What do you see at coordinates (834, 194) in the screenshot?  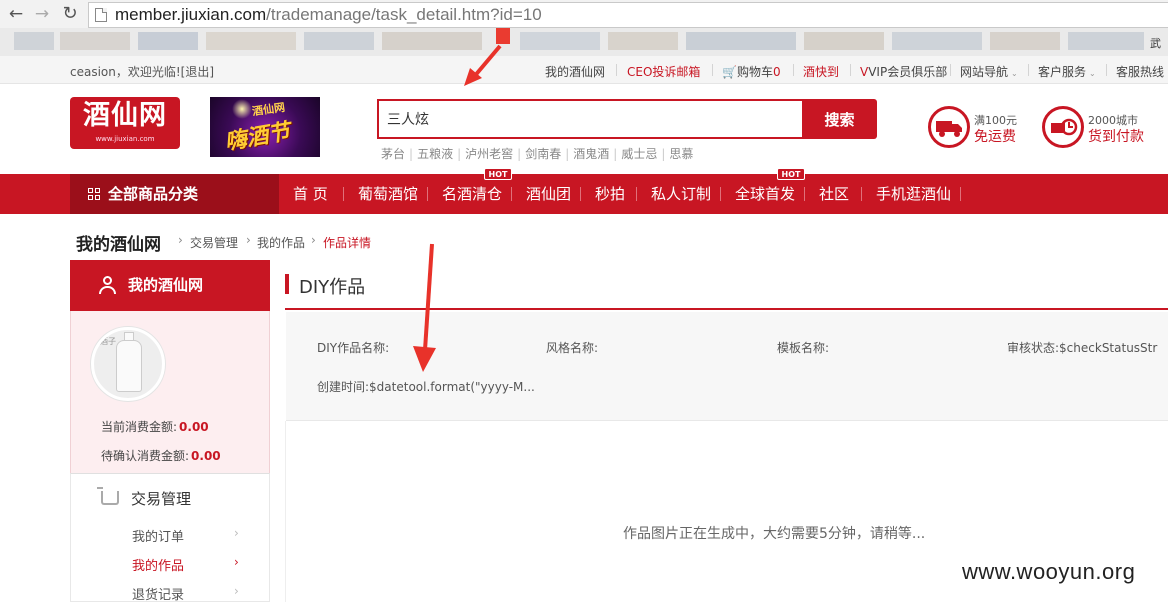 I see `nav-community: 社区` at bounding box center [834, 194].